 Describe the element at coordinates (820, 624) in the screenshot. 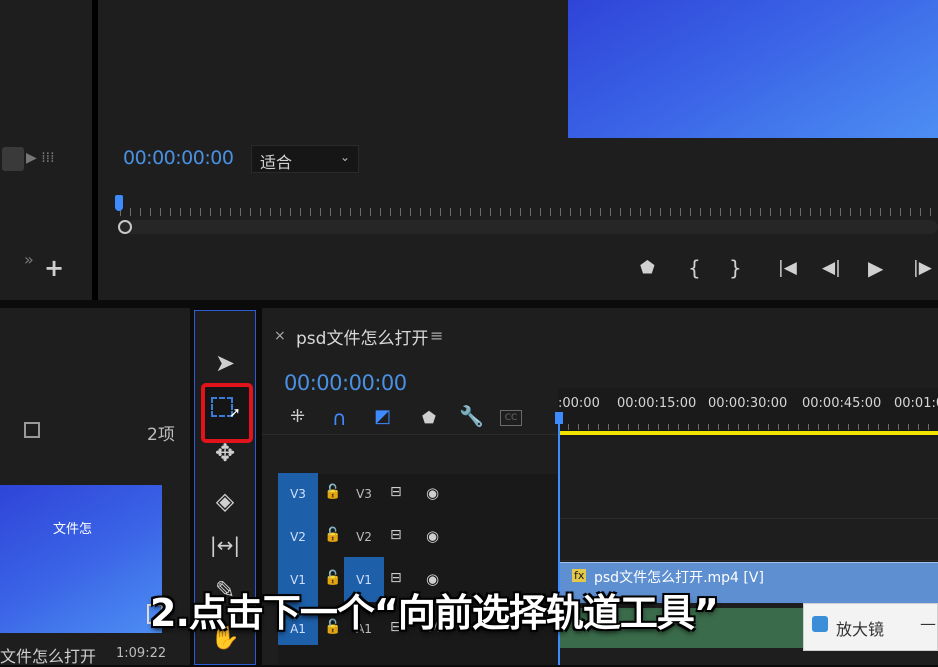

I see `magnifier-icon` at that location.